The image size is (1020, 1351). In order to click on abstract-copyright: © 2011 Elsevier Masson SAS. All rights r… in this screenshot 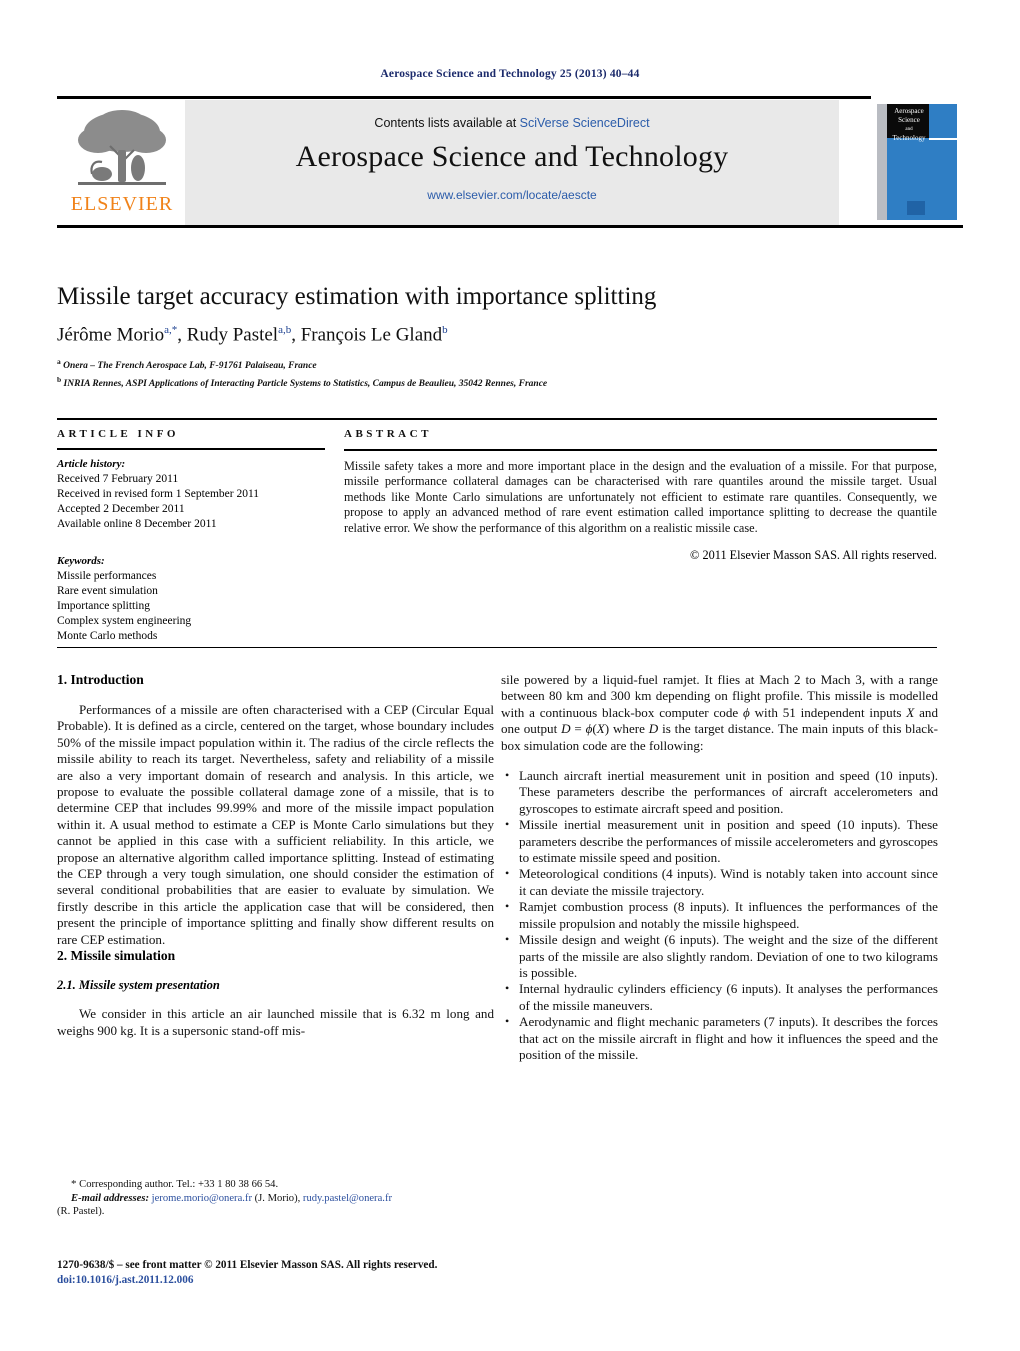, I will do `click(813, 555)`.